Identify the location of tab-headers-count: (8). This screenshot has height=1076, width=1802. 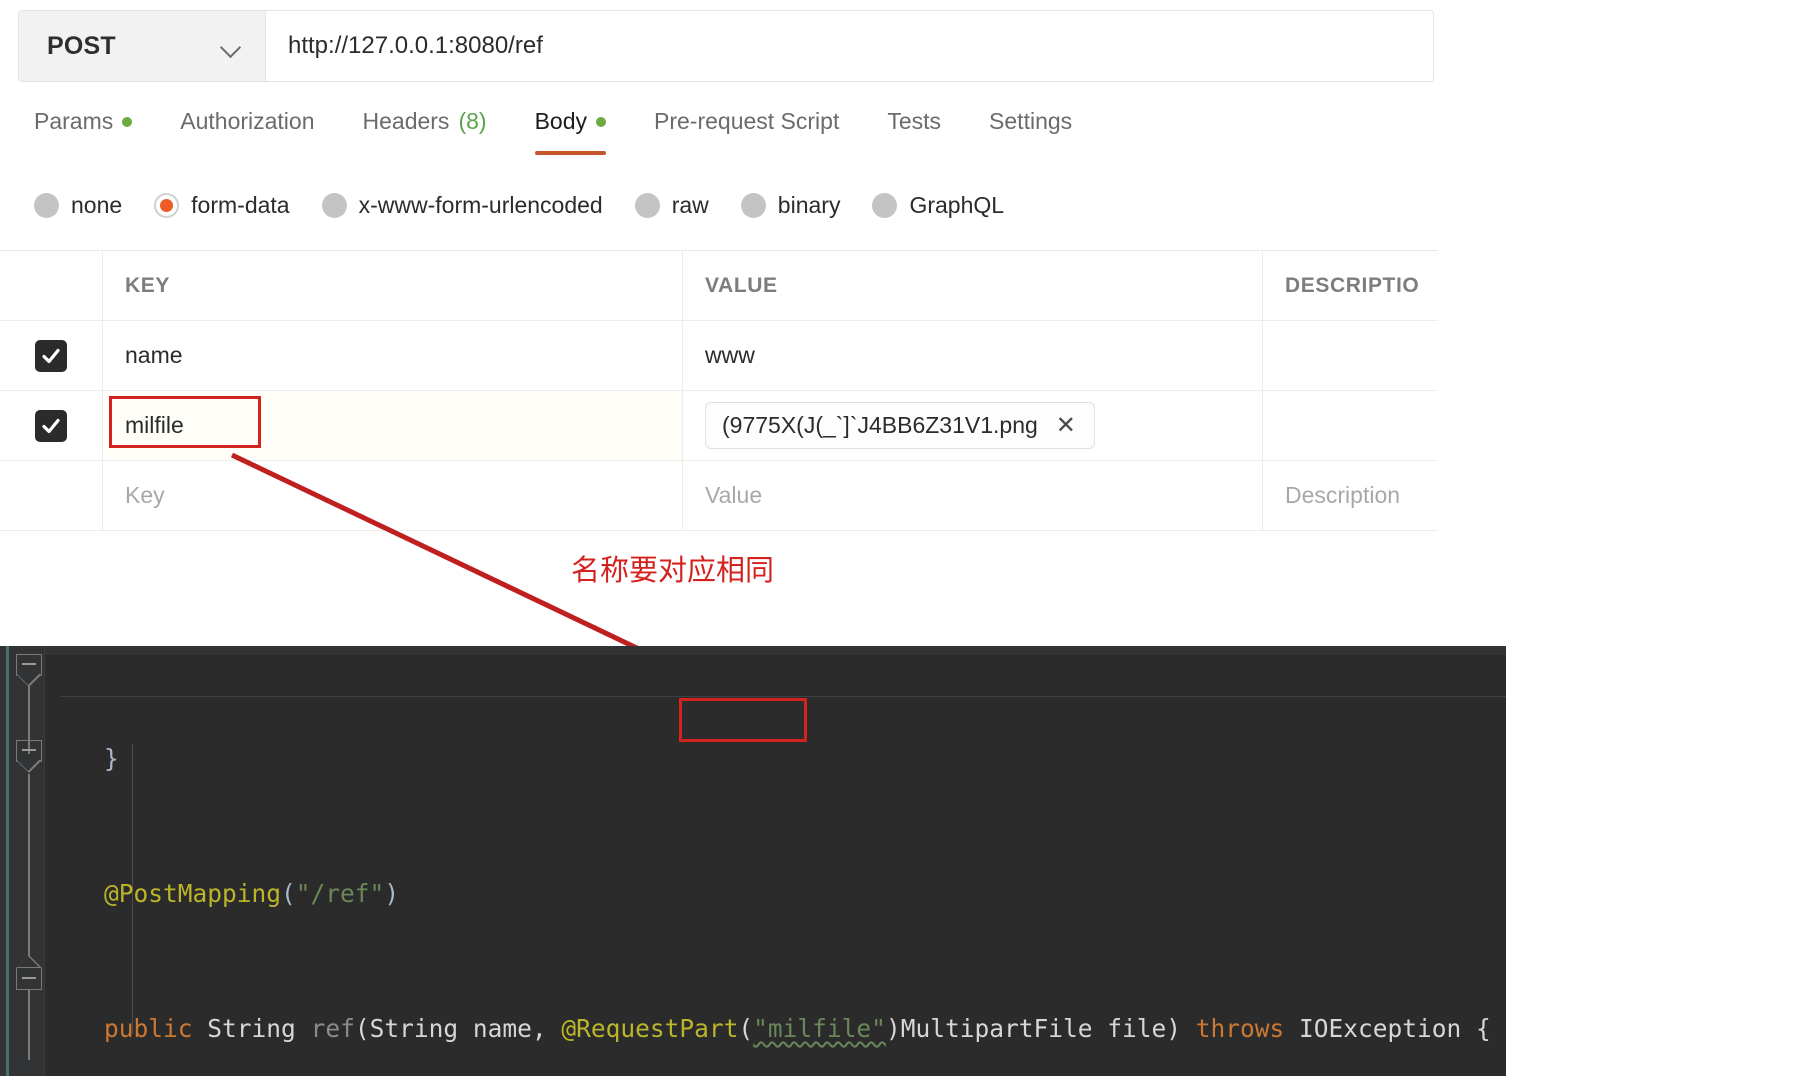
(472, 121).